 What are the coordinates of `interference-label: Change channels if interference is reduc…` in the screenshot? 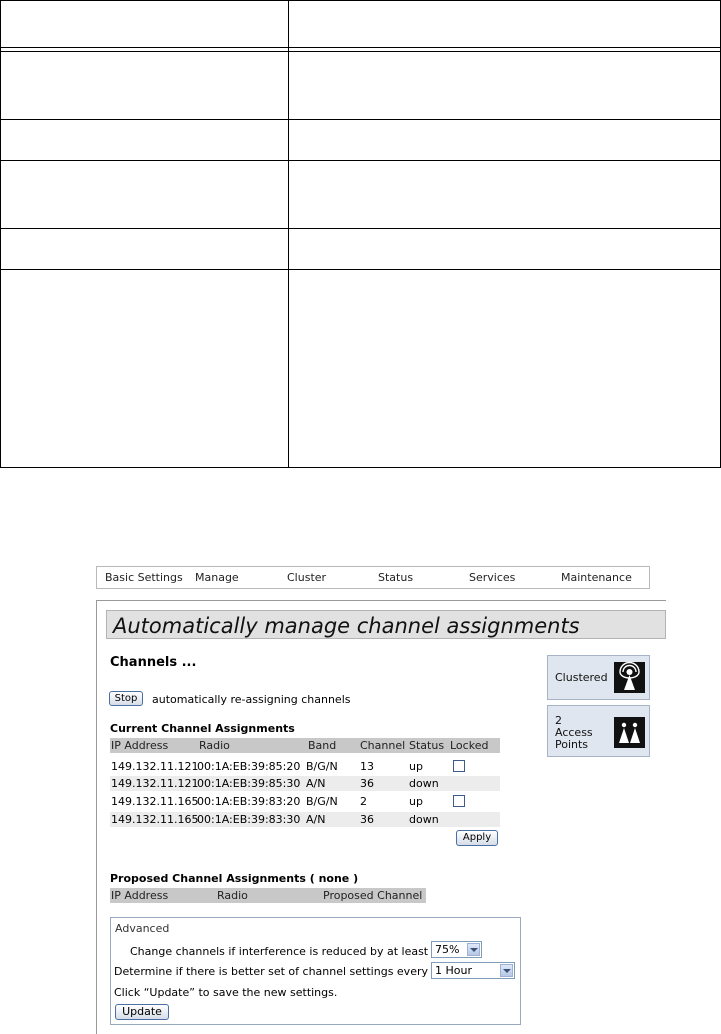 It's located at (279, 951).